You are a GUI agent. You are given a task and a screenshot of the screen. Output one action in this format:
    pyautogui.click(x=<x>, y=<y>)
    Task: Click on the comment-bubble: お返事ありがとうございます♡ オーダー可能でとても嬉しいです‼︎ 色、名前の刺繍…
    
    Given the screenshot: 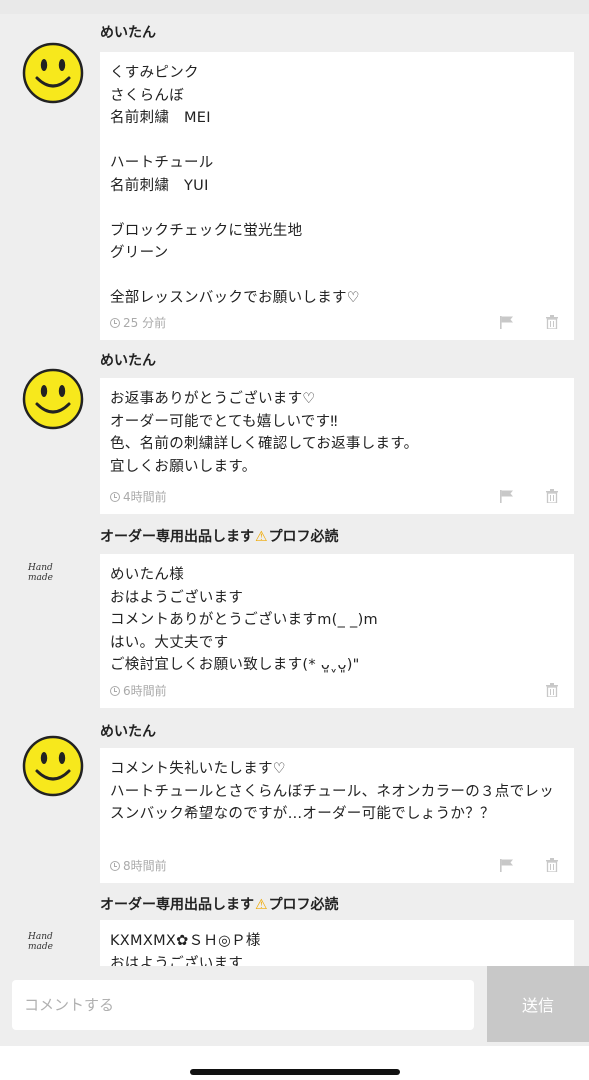 What is the action you would take?
    pyautogui.click(x=337, y=446)
    